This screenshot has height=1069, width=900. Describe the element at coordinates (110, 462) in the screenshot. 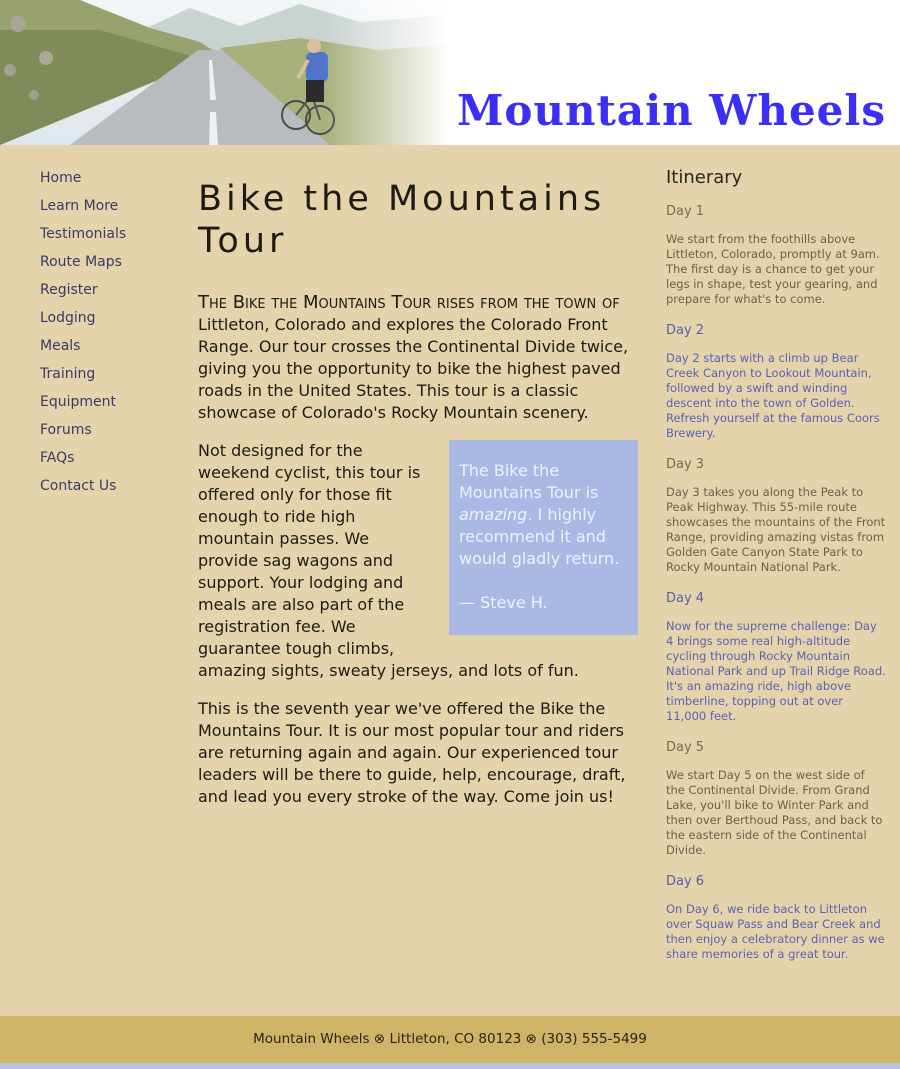

I see `nav-faqs: FAQs` at that location.